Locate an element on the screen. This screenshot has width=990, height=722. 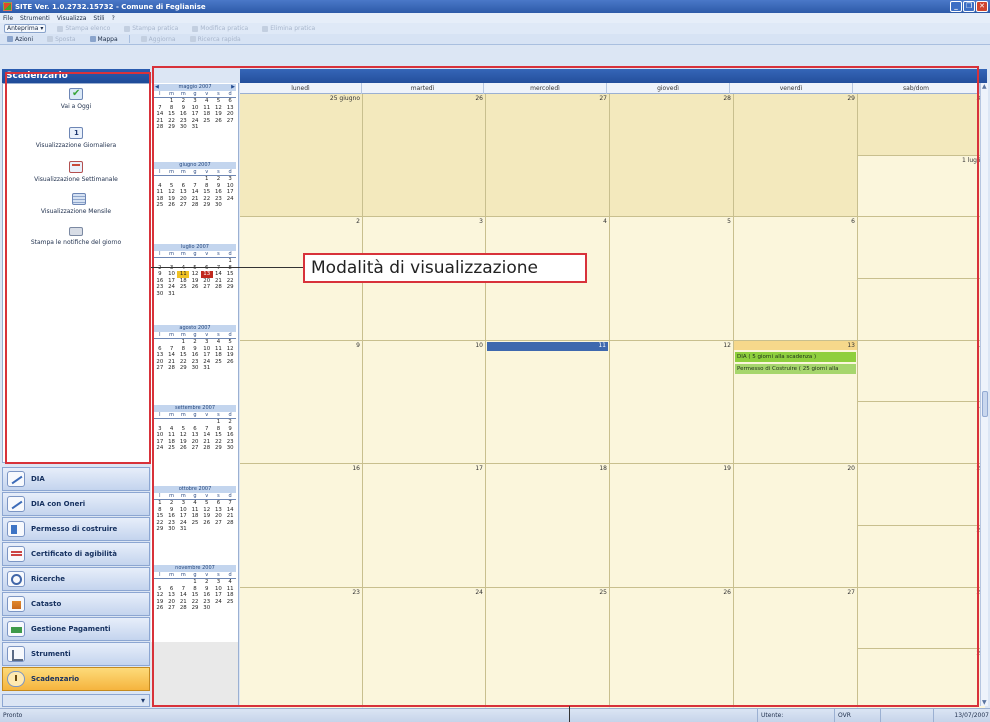
calendar-day-cell: 18 is located at coordinates (547, 525).